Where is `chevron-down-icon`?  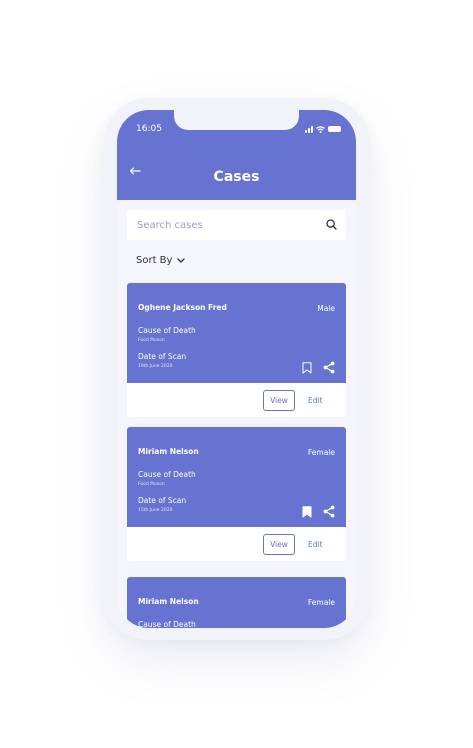 chevron-down-icon is located at coordinates (181, 260).